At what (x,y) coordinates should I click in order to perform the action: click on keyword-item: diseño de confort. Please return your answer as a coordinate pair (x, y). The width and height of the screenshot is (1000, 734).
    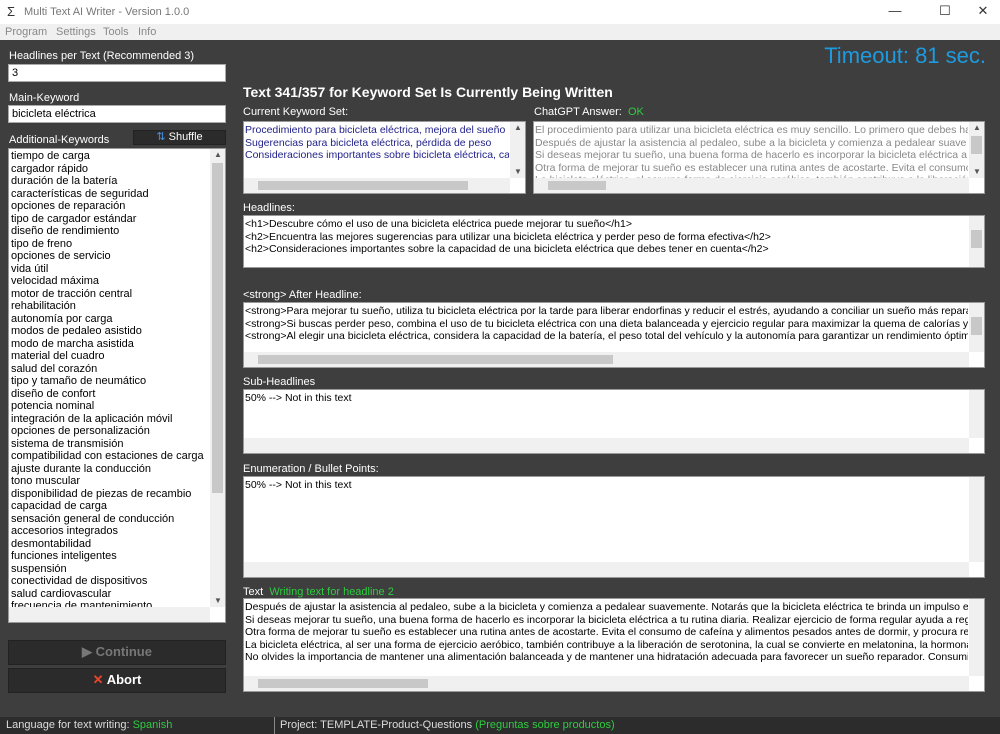
    Looking at the image, I should click on (110, 394).